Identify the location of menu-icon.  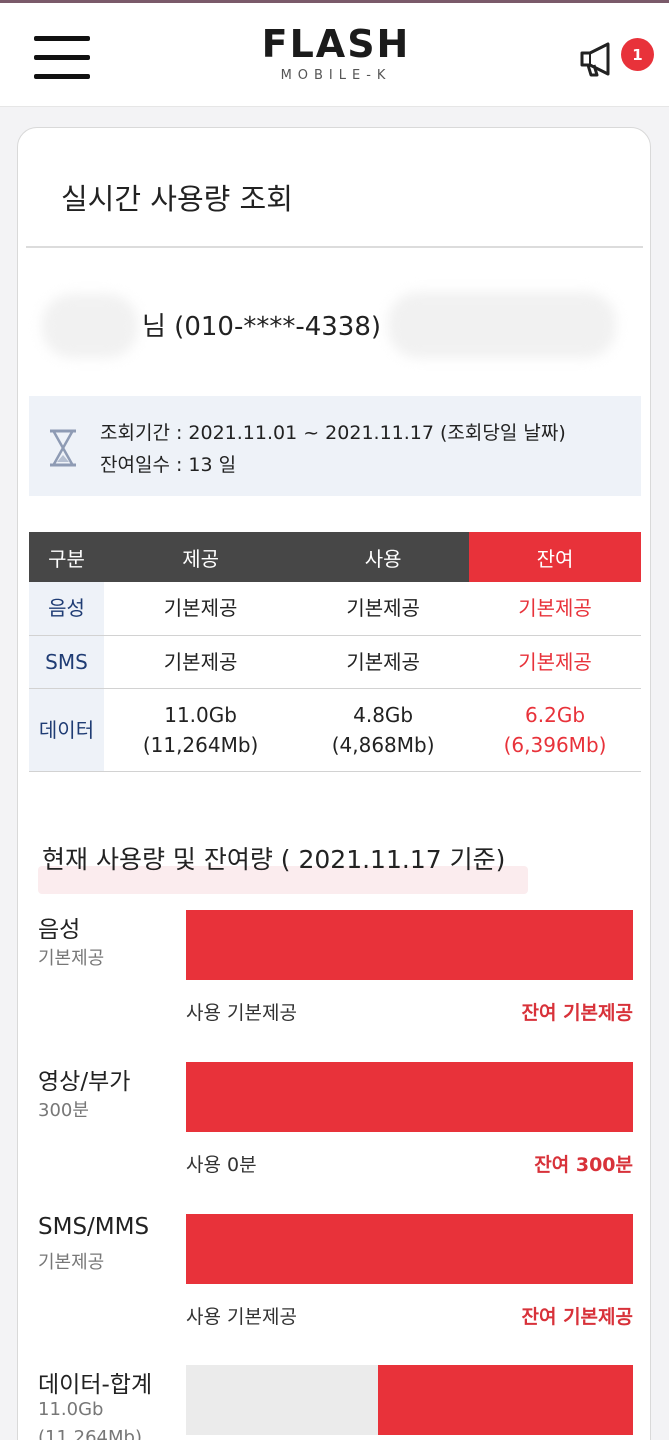
(62, 58).